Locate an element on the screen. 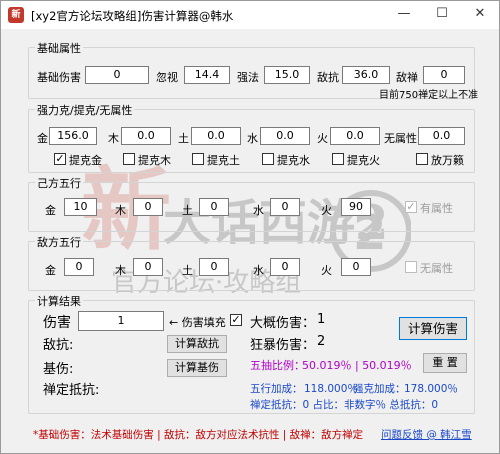 This screenshot has height=454, width=500. zen-resist-label: 禅定抵抗: is located at coordinates (71, 390).